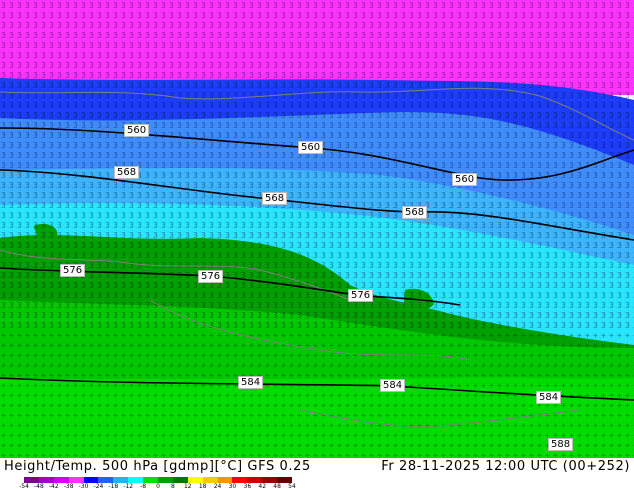 The height and width of the screenshot is (490, 634). I want to click on colorbar-tick-label: 8, so click(172, 486).